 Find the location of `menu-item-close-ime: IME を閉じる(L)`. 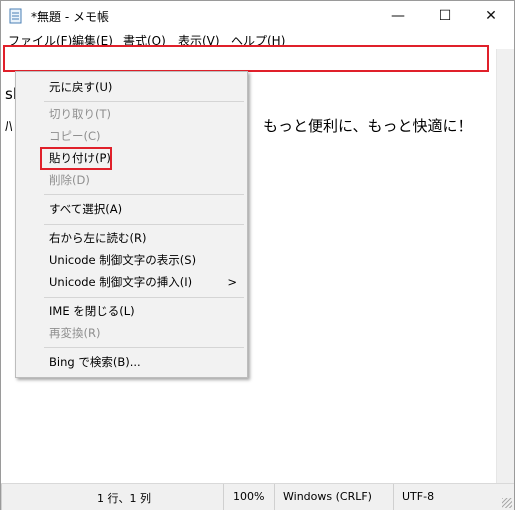

menu-item-close-ime: IME を閉じる(L) is located at coordinates (131, 311).